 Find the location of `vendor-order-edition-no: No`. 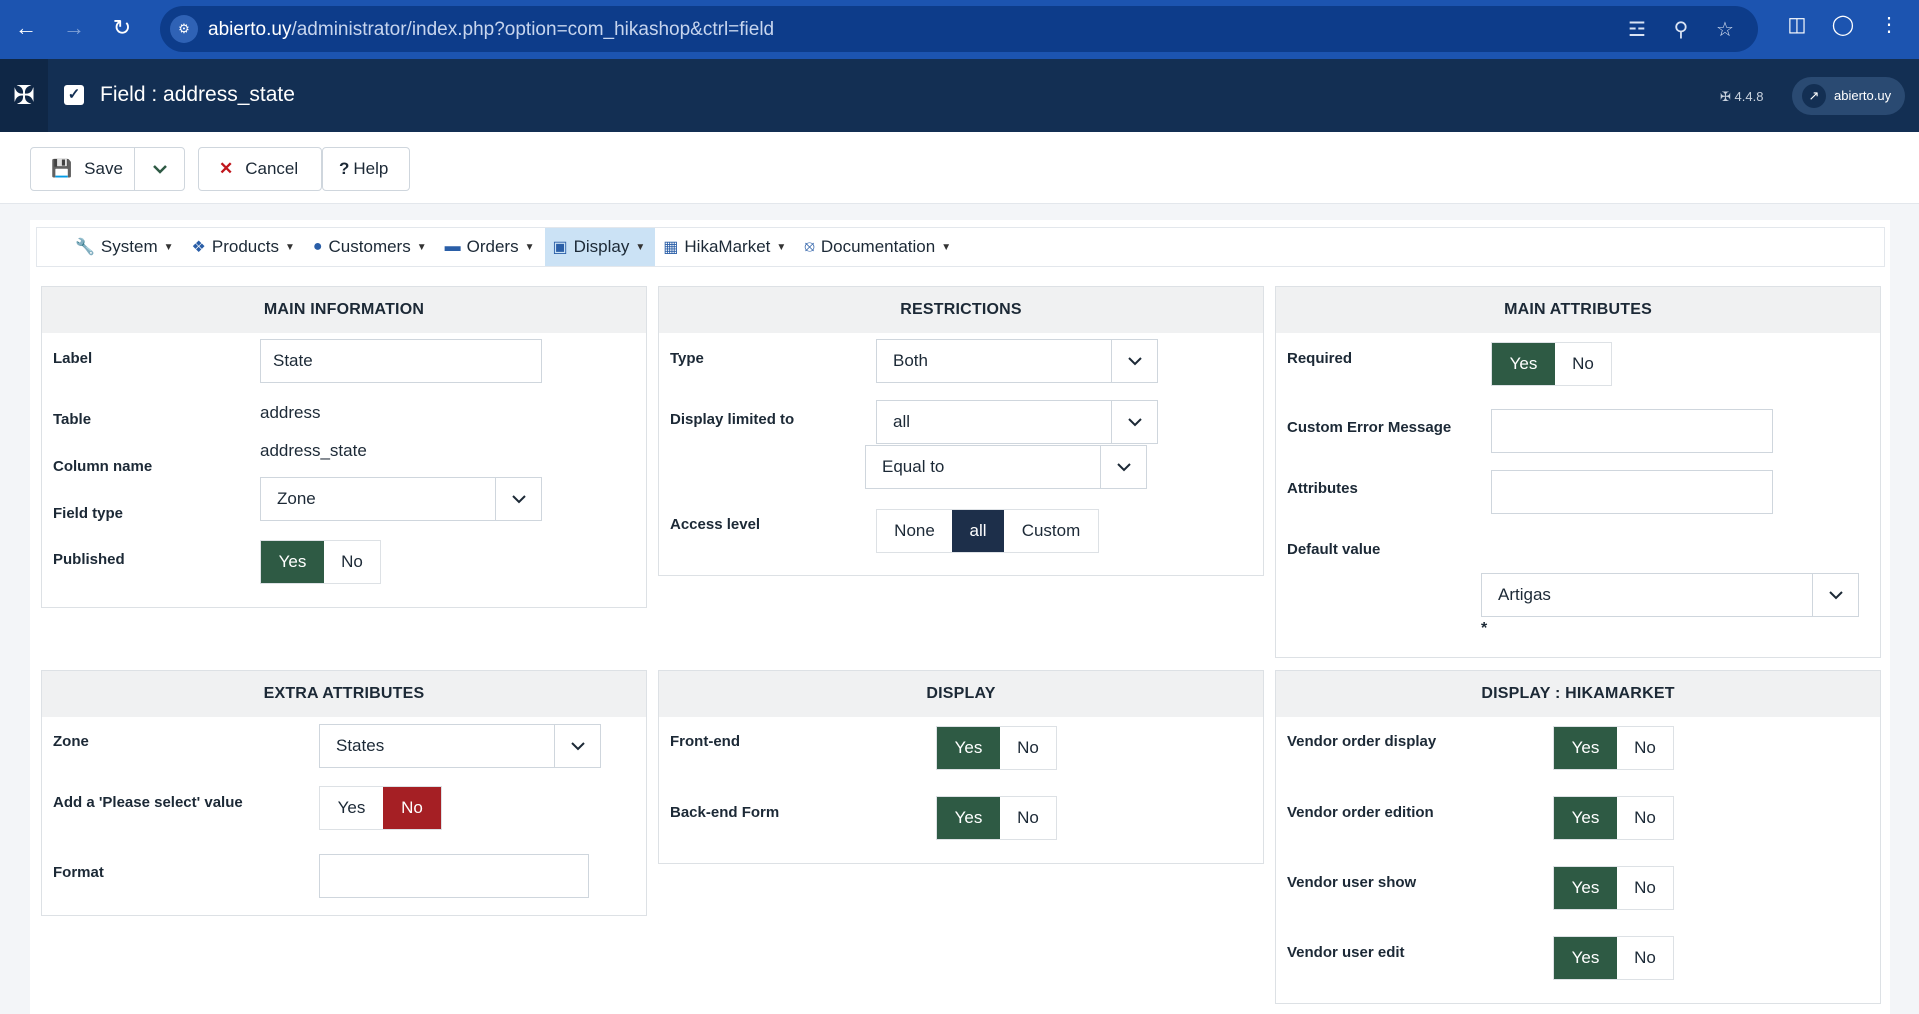

vendor-order-edition-no: No is located at coordinates (1645, 818).